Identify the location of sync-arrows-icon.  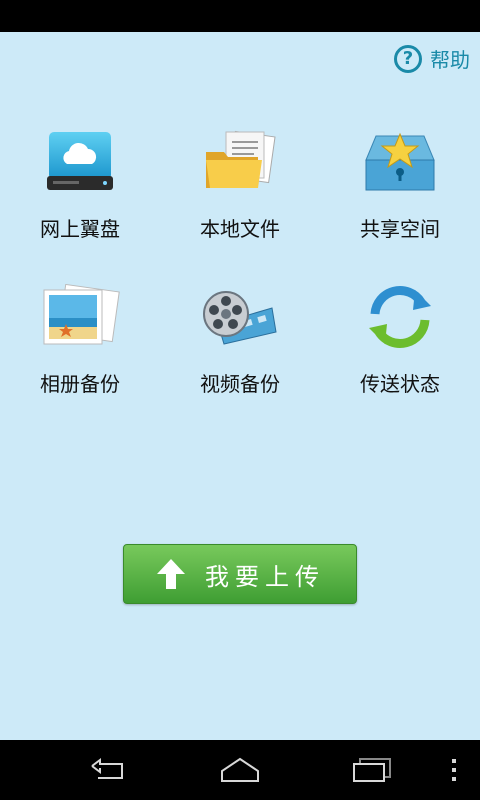
(400, 317).